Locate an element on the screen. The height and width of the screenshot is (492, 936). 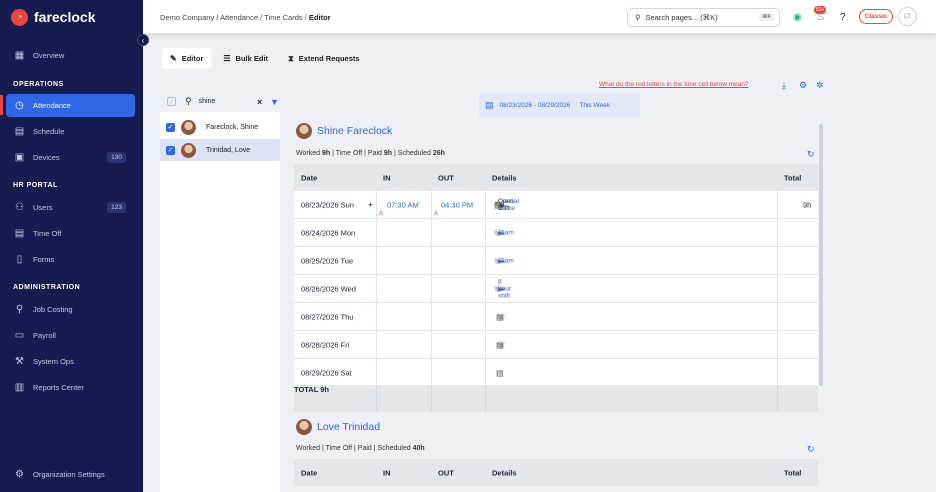
users-icon: ⚇ is located at coordinates (19, 207).